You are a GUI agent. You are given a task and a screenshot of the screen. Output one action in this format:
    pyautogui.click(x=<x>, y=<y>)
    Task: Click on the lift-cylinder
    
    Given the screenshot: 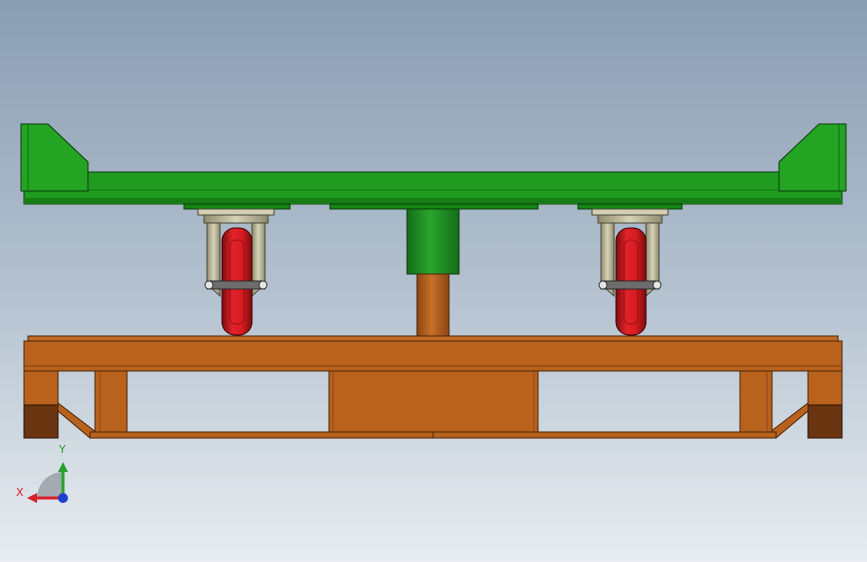 What is the action you would take?
    pyautogui.click(x=433, y=273)
    